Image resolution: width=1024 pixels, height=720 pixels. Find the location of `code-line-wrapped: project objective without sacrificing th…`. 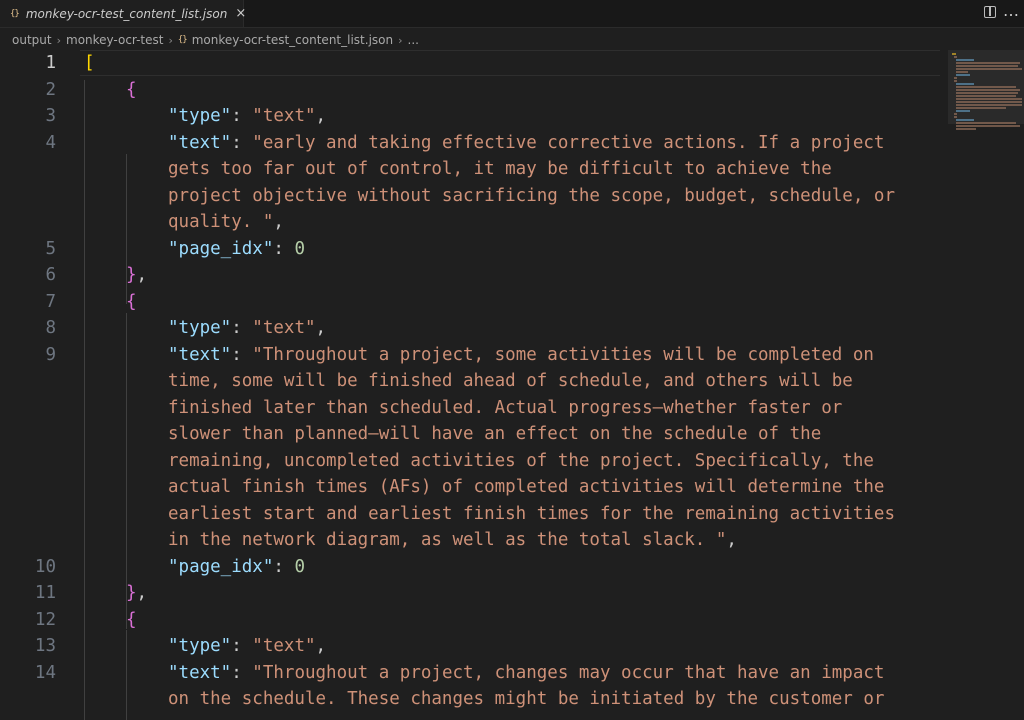

code-line-wrapped: project objective without sacrificing th… is located at coordinates (531, 195).